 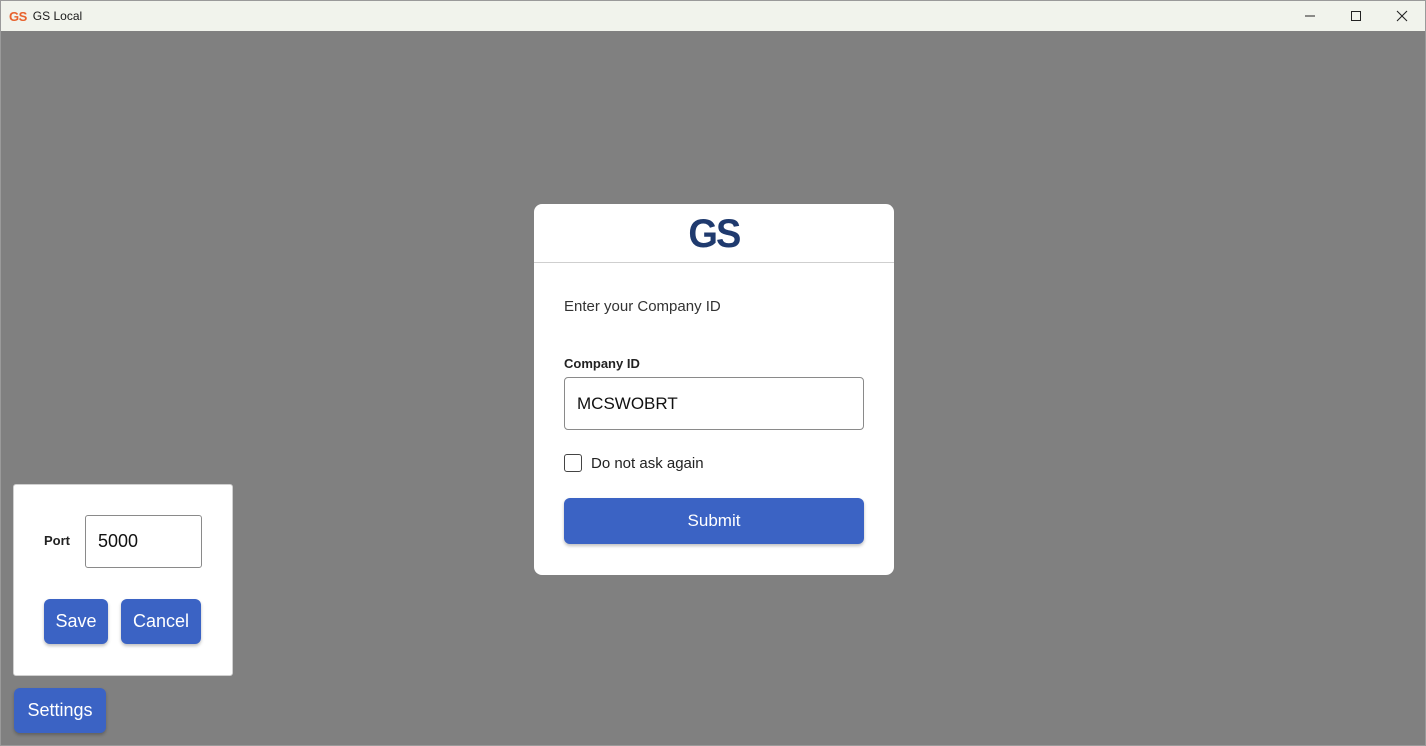 I want to click on app-logo-icon: GS, so click(x=18, y=16).